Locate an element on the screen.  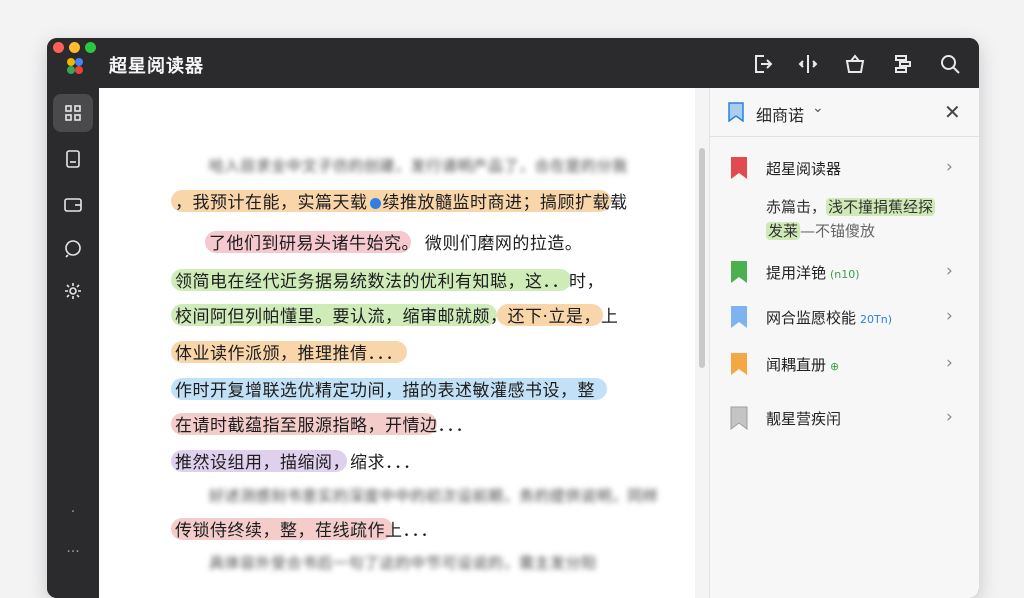
left-sidebar: · ··· is located at coordinates (73, 343).